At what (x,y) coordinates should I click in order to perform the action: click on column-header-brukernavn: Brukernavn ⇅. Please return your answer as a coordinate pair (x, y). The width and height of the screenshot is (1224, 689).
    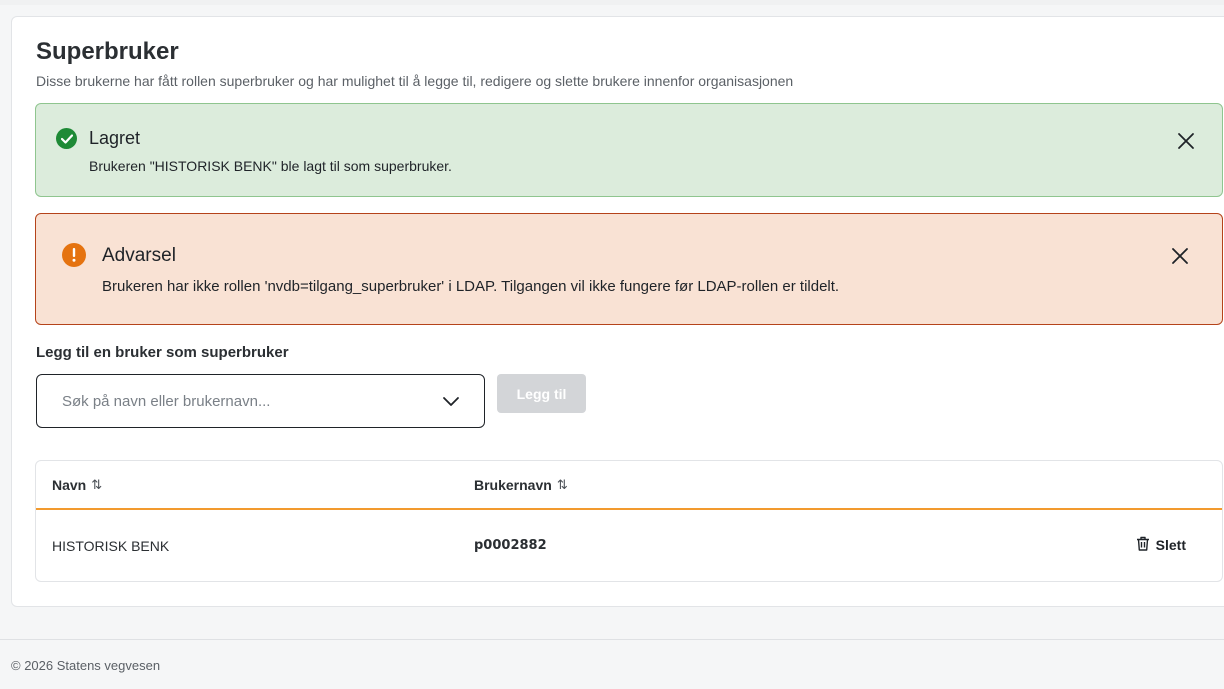
    Looking at the image, I should click on (521, 485).